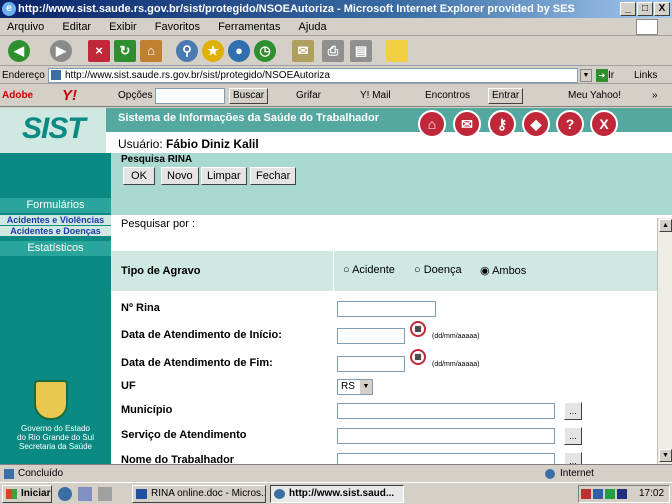  I want to click on menu-arquivo: Arquivo, so click(25, 27).